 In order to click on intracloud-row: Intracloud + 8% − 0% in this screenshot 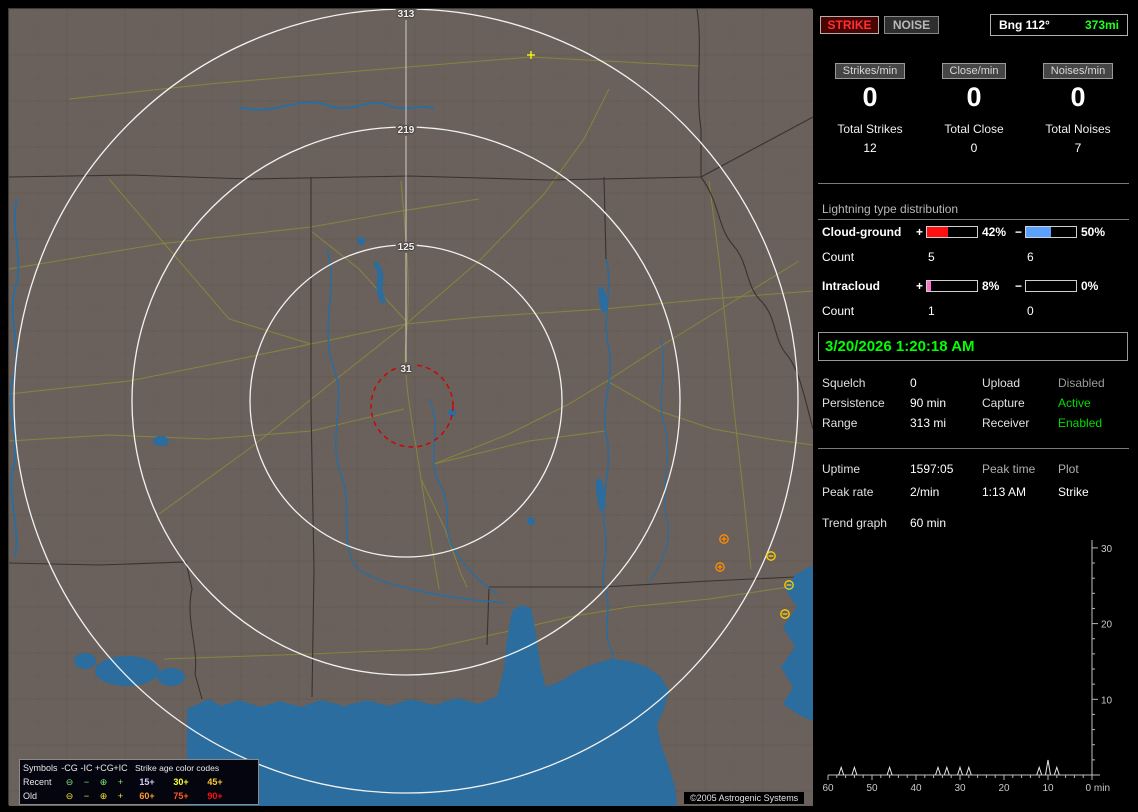, I will do `click(974, 287)`.